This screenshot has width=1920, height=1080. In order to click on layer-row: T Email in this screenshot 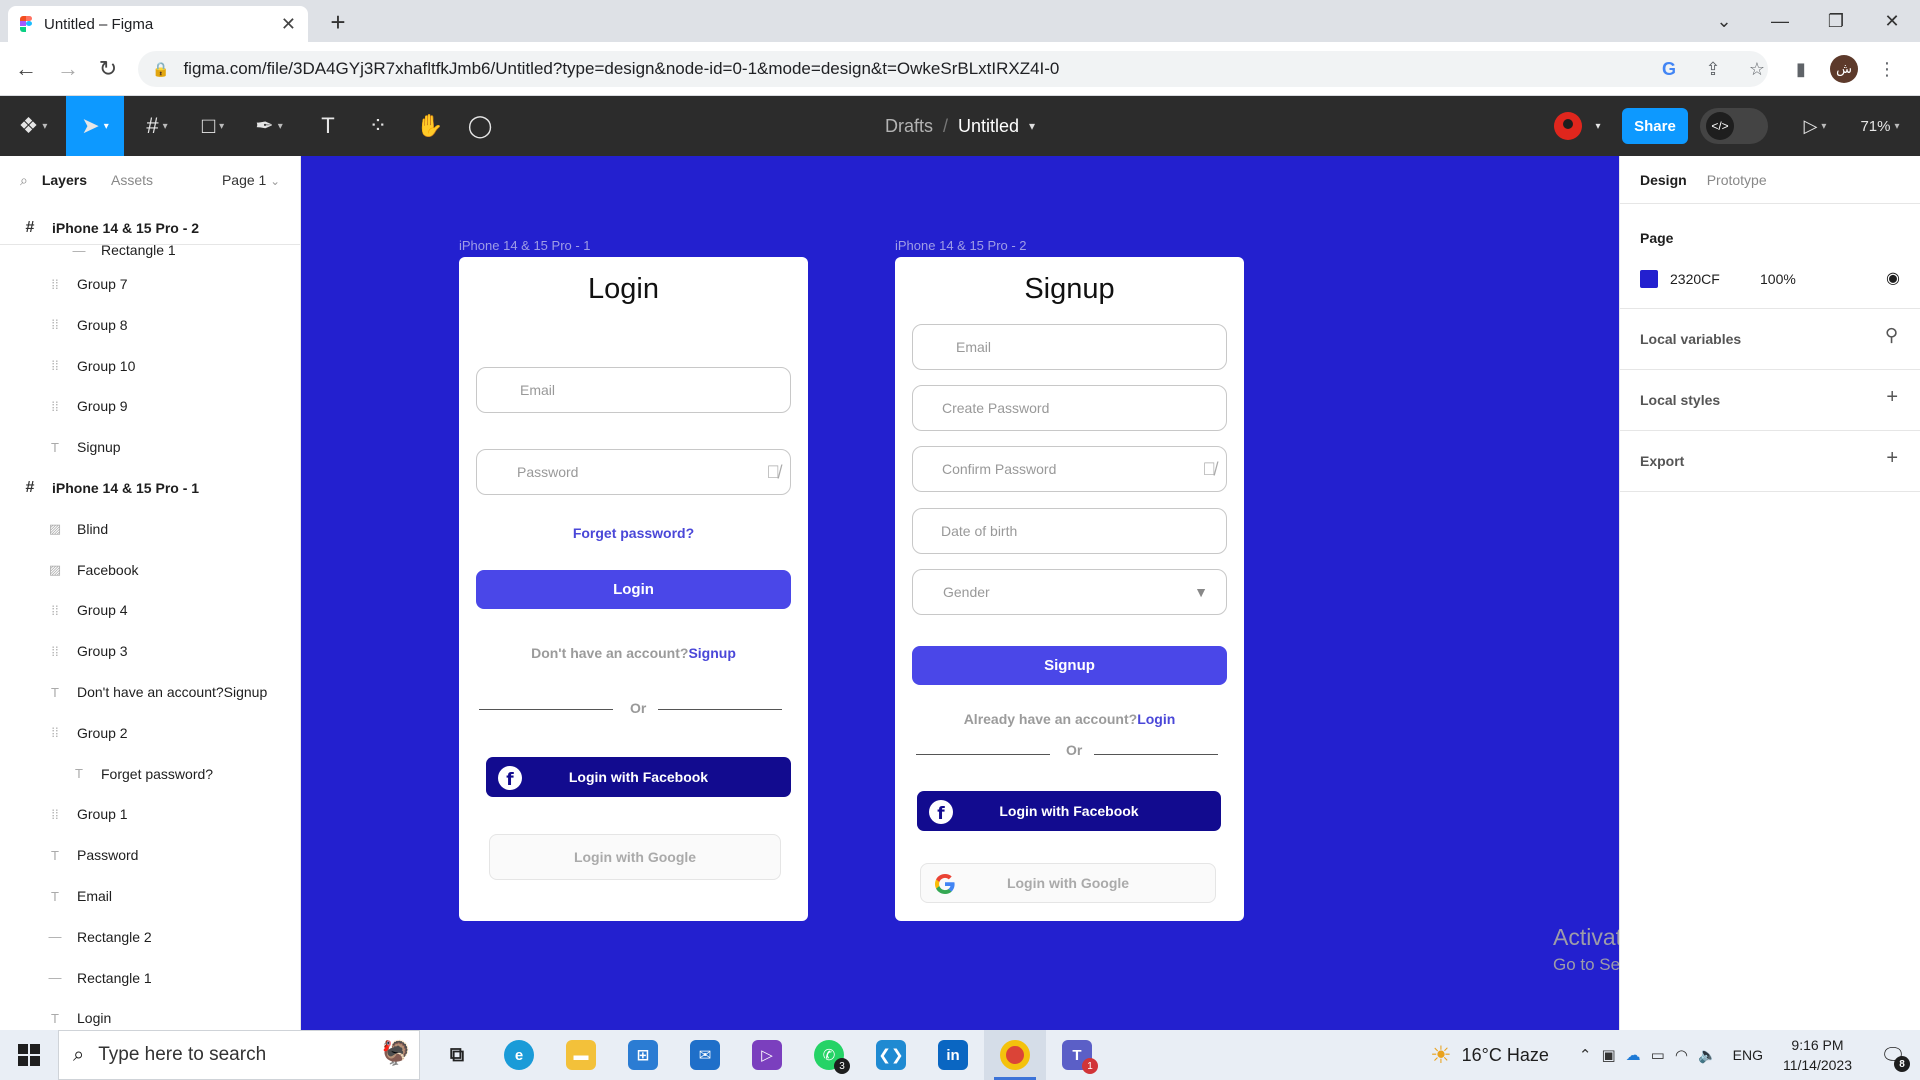, I will do `click(150, 896)`.